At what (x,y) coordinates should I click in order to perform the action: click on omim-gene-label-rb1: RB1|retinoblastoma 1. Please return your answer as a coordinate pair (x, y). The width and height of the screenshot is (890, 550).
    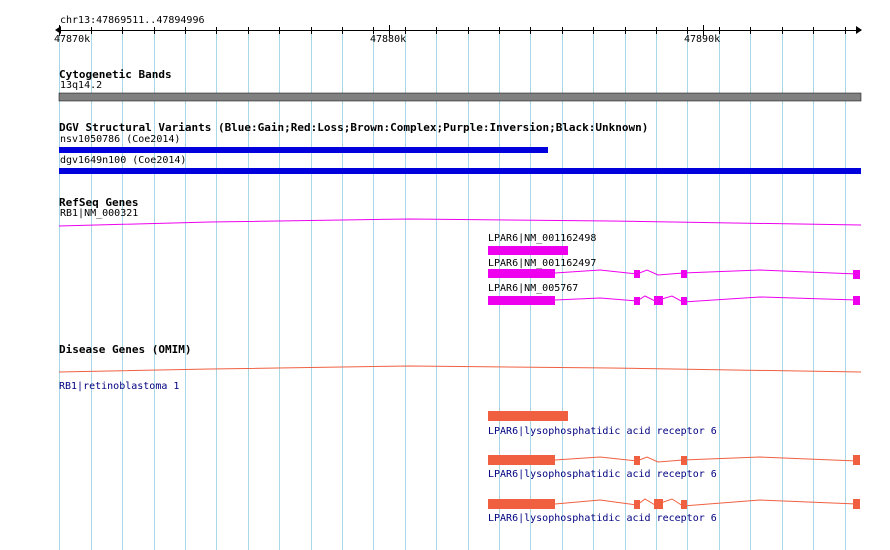
    Looking at the image, I should click on (119, 386).